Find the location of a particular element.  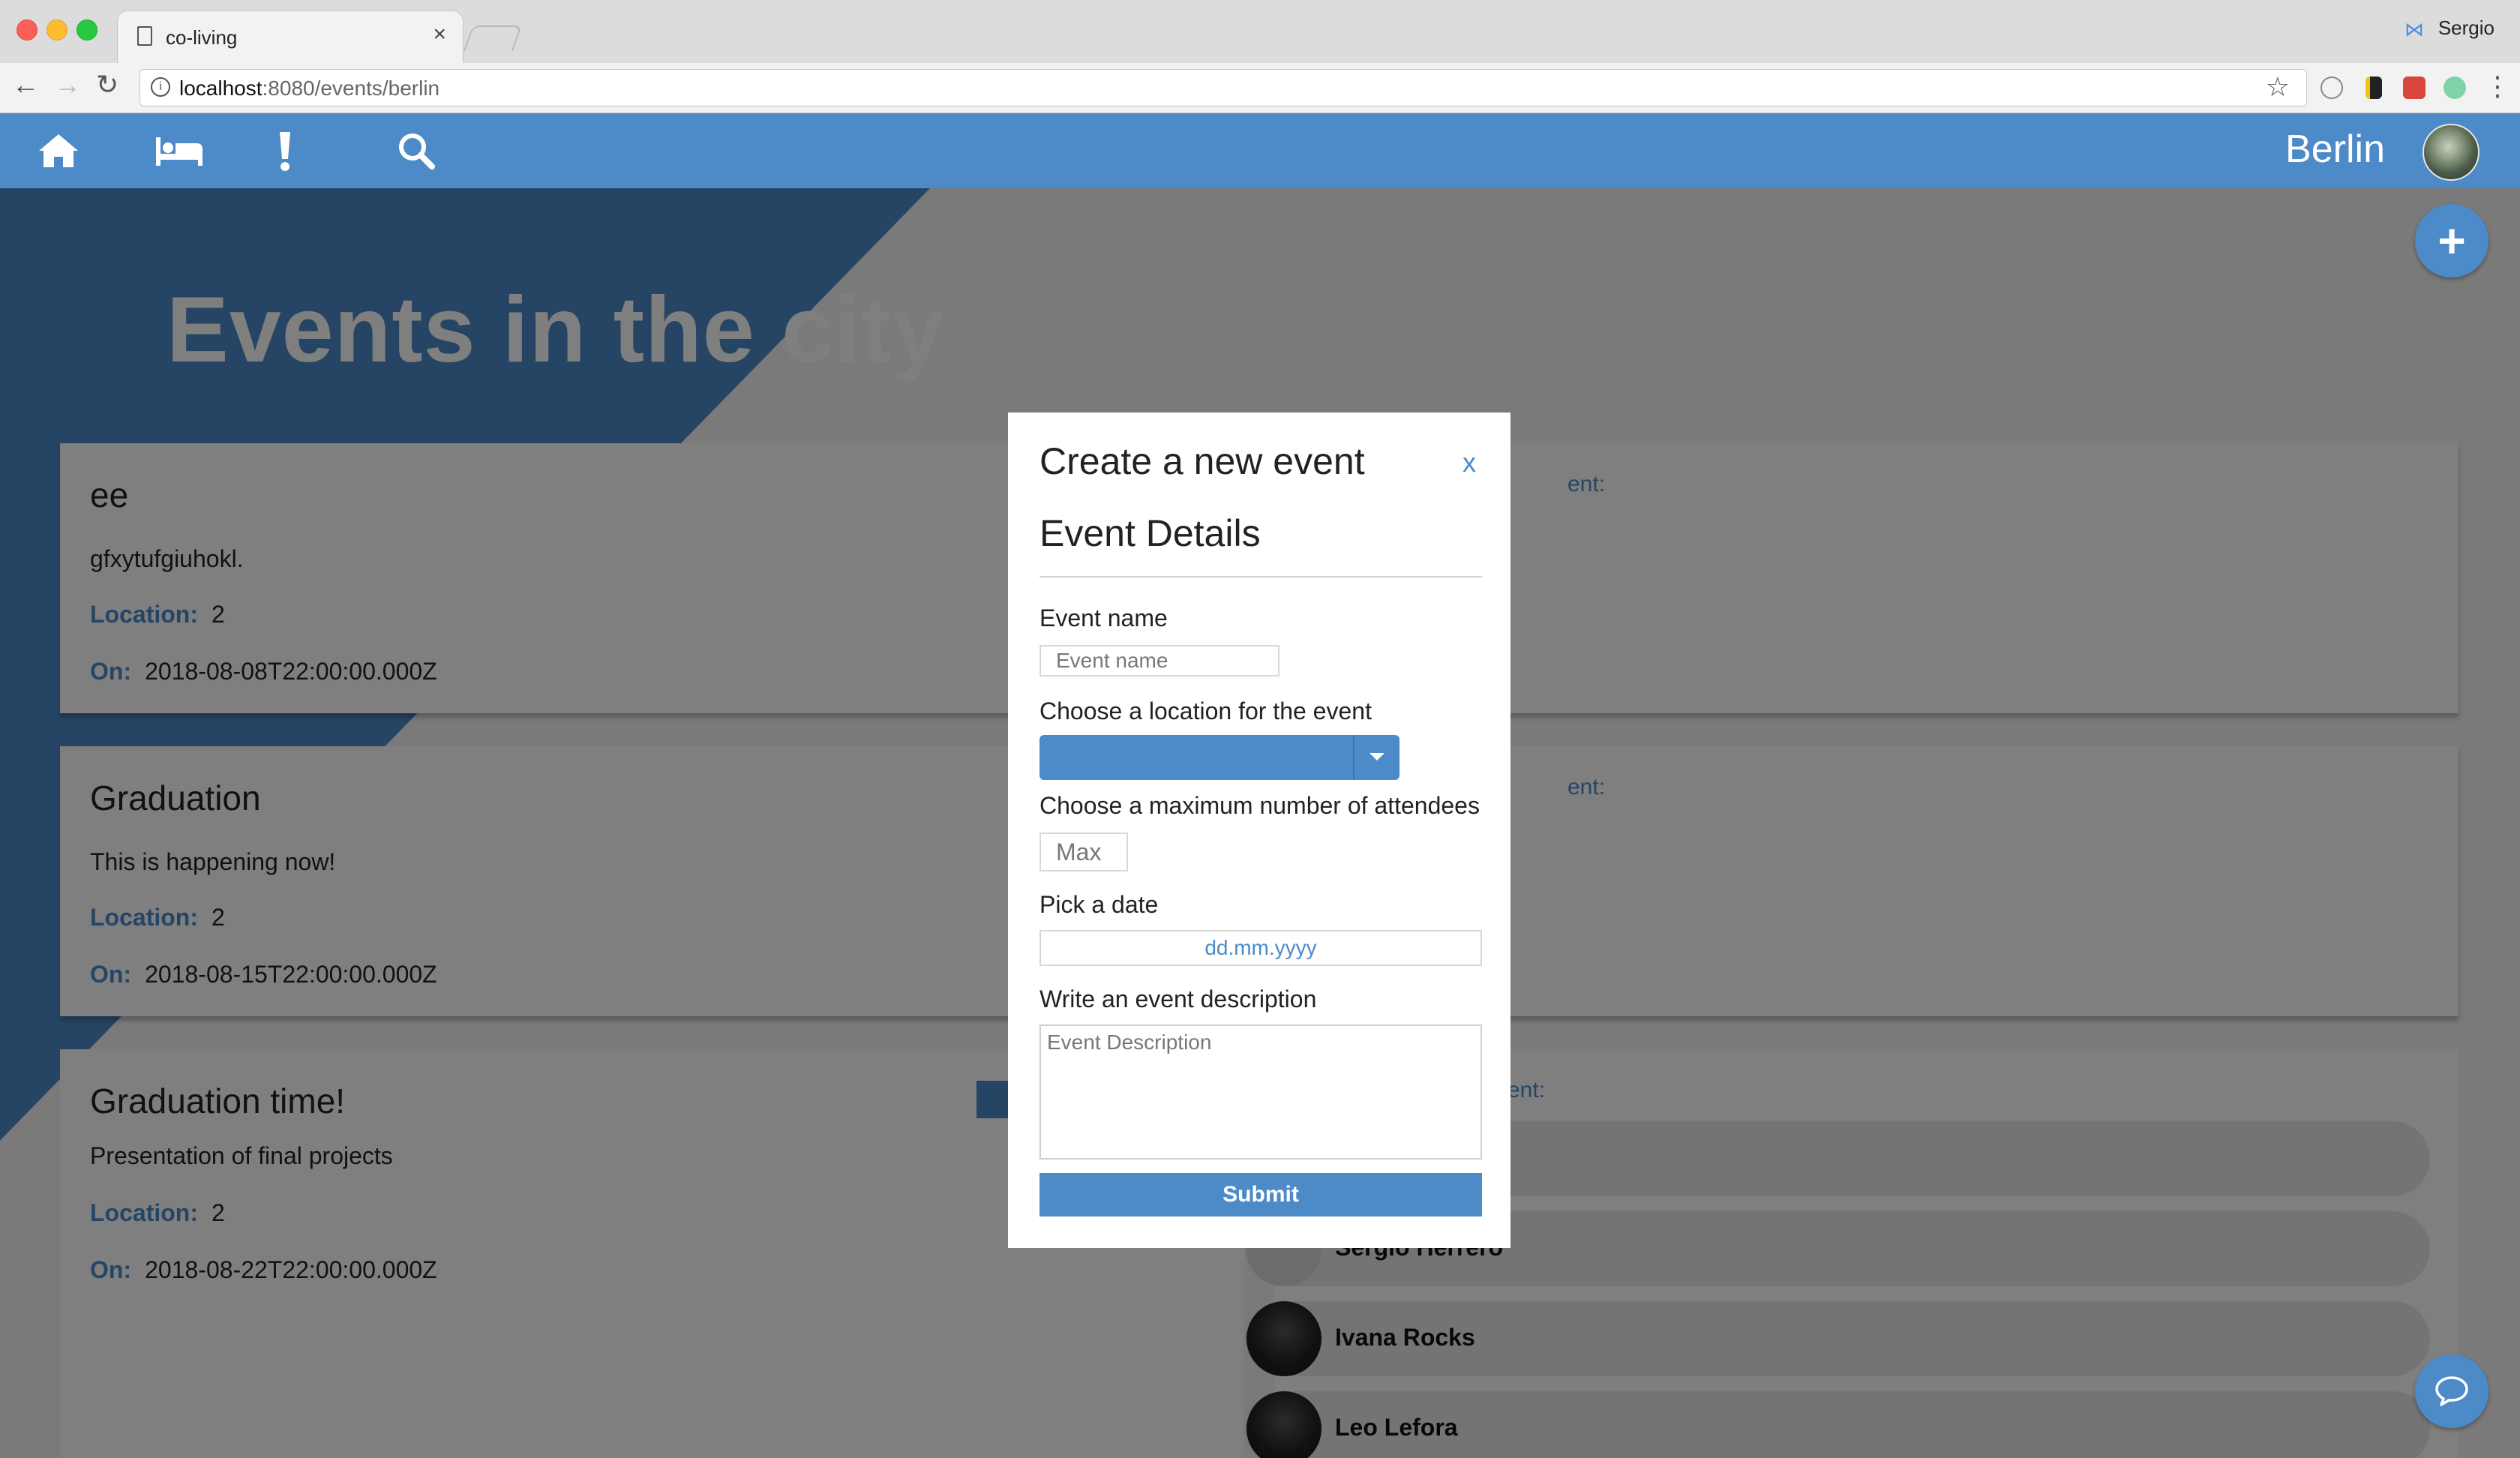

window-minimize-button is located at coordinates (57, 30).